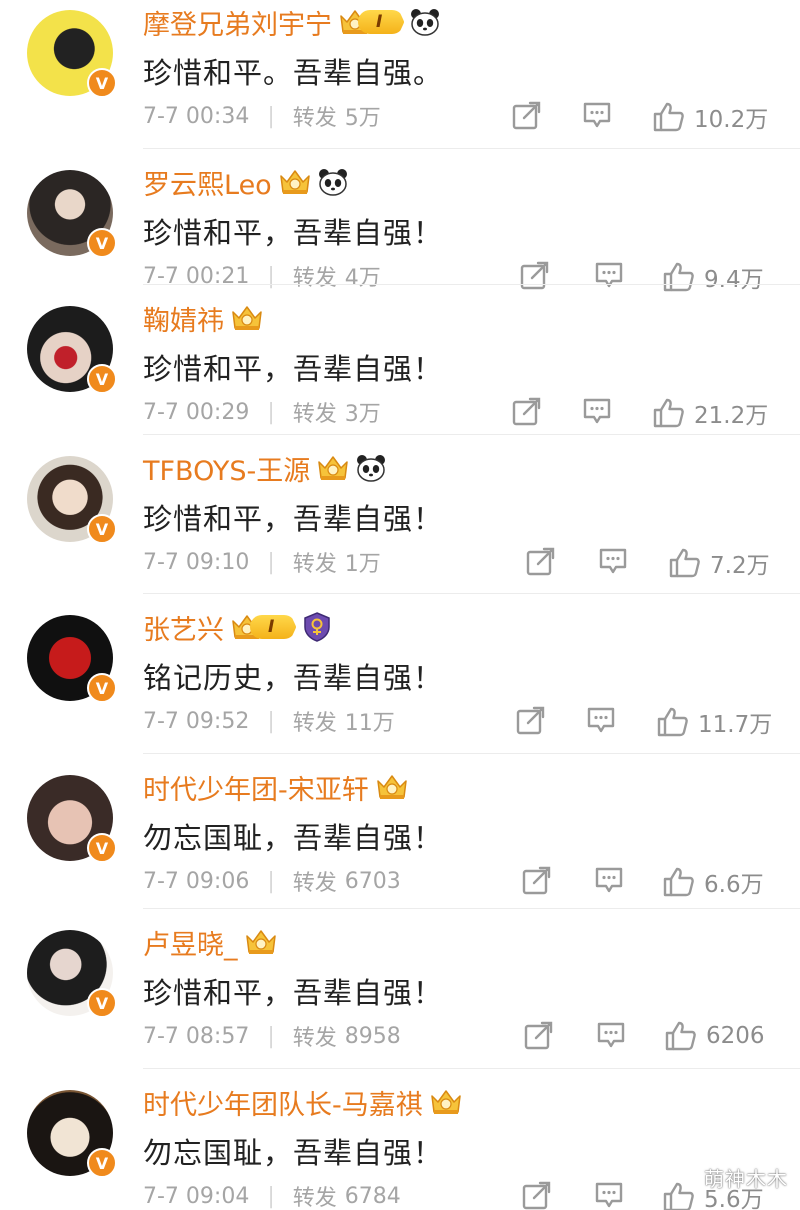 This screenshot has height=1210, width=800. What do you see at coordinates (372, 881) in the screenshot?
I see `repost-count: 6703` at bounding box center [372, 881].